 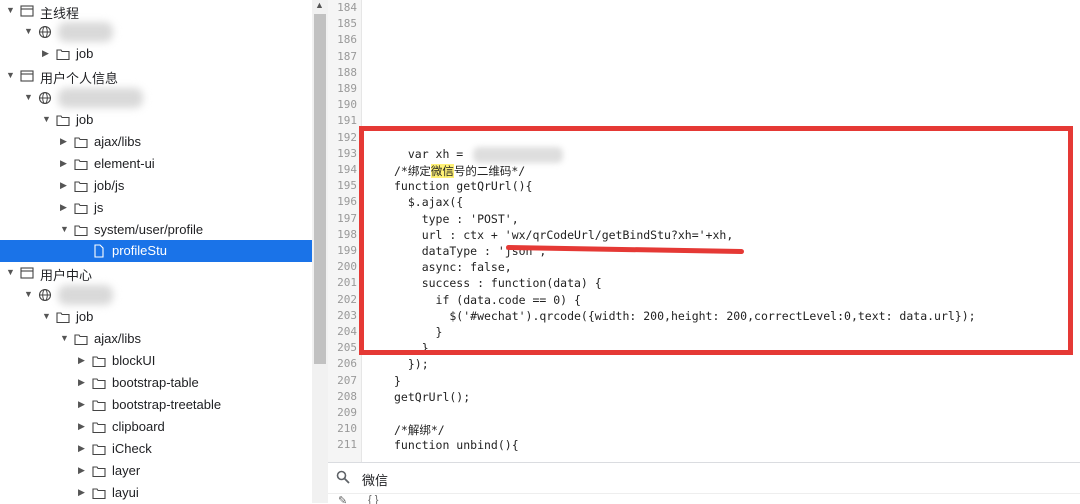 I want to click on tree-item-profilestu: profileStu, so click(x=156, y=251).